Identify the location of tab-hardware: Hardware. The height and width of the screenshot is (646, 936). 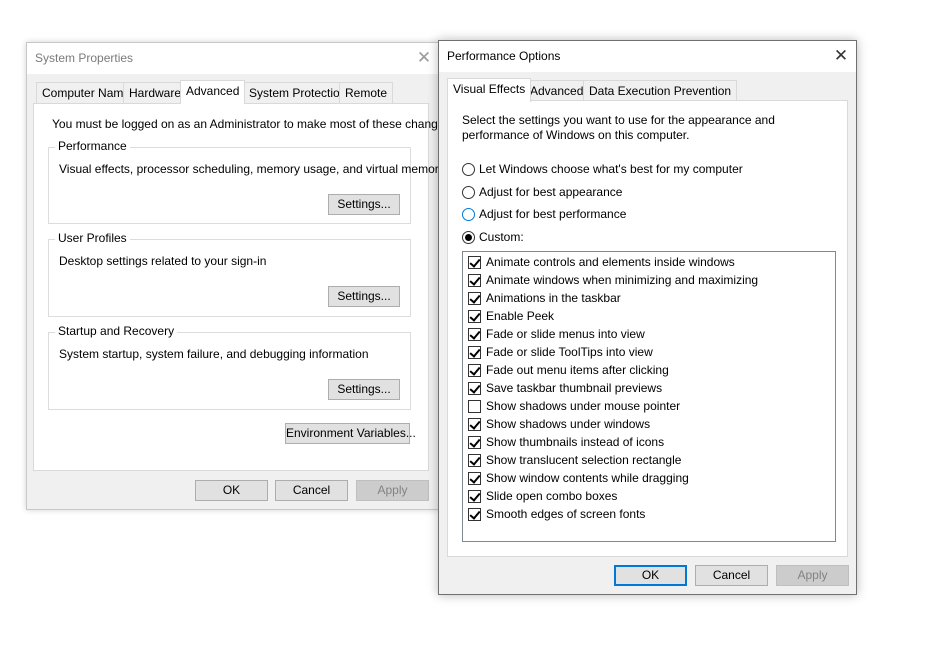
(155, 92).